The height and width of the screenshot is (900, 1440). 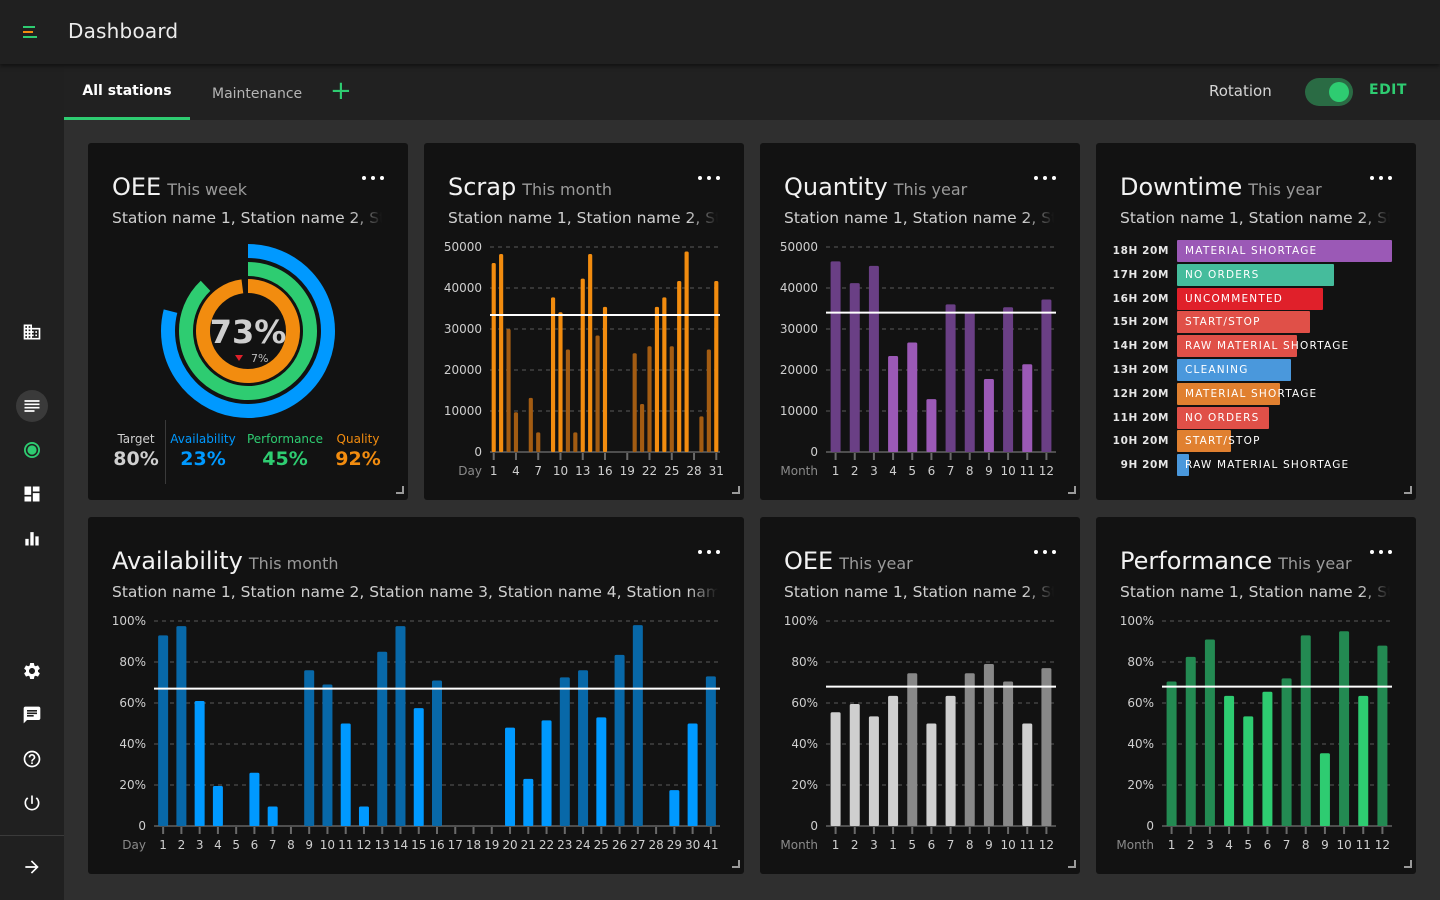 What do you see at coordinates (582, 845) in the screenshot?
I see `x-tick-label: 24` at bounding box center [582, 845].